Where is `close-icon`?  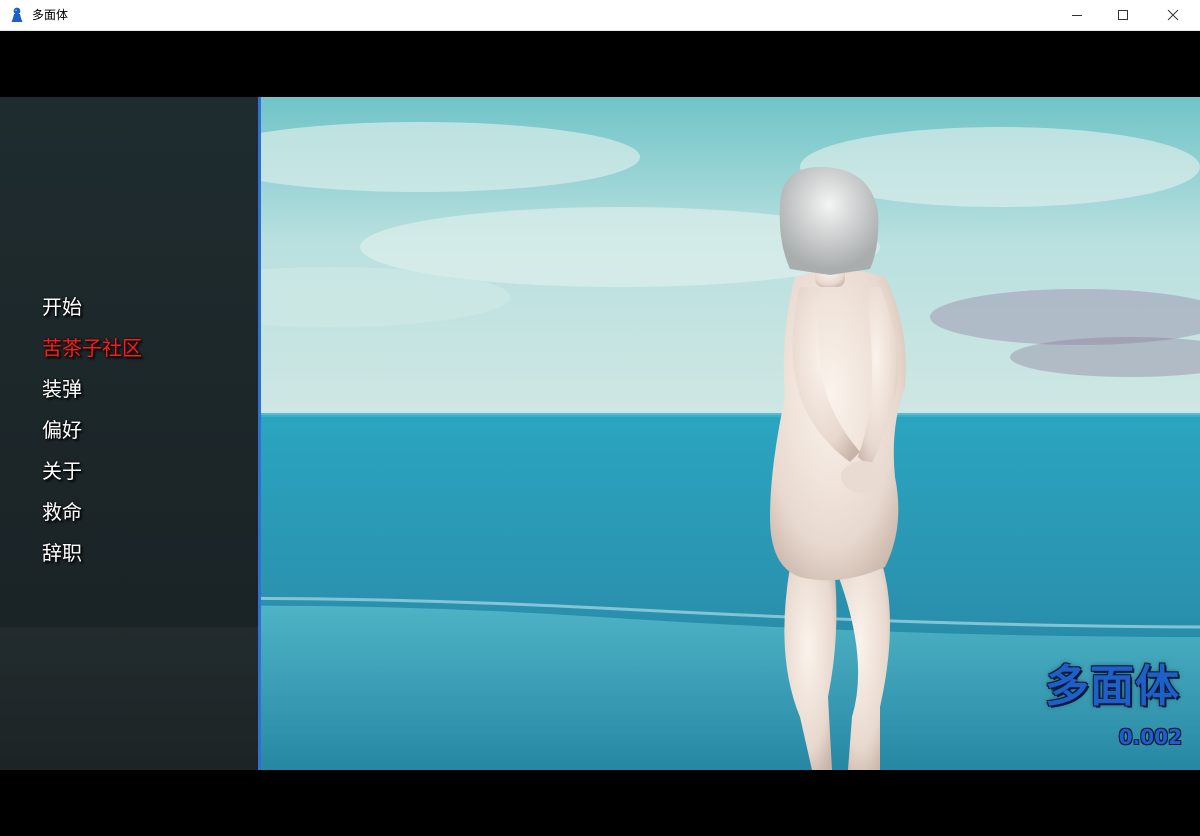
close-icon is located at coordinates (1173, 15).